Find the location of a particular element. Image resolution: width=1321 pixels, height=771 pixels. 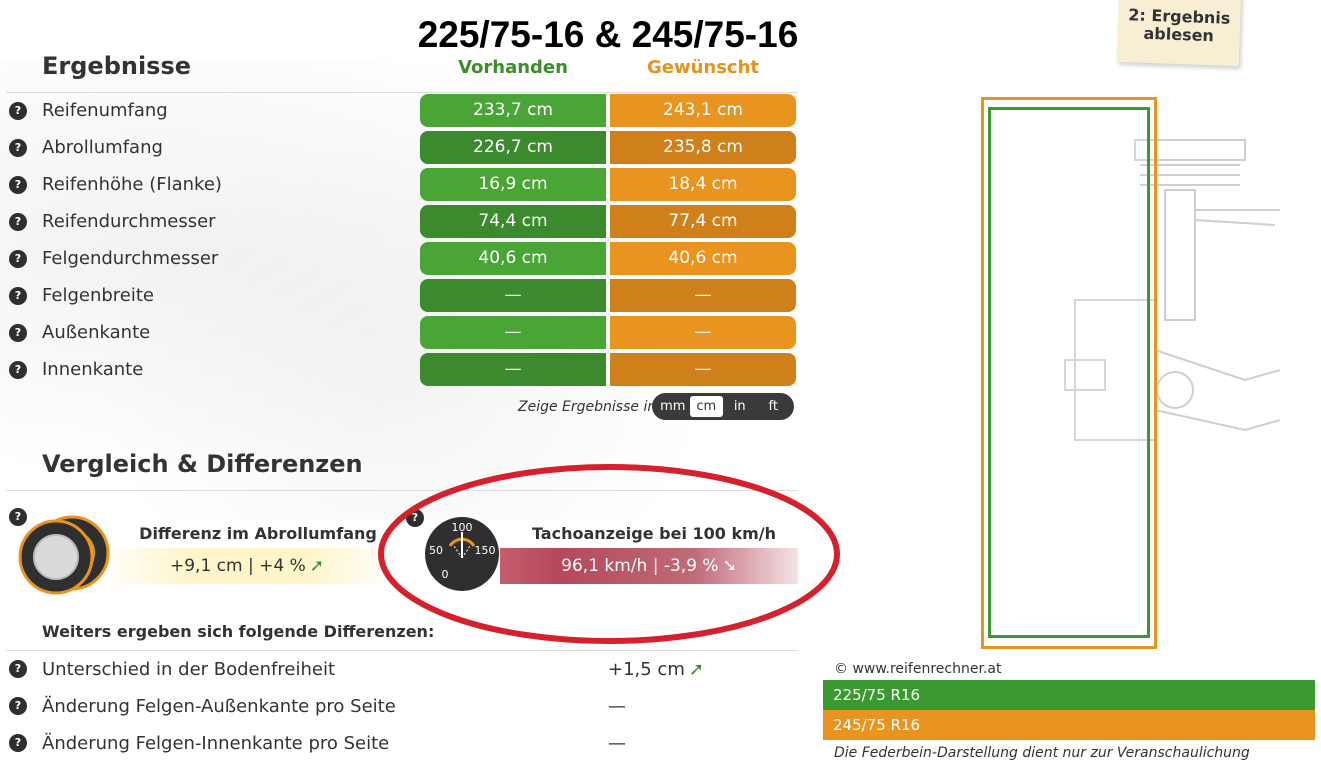

table-row: ? Abrollumfang 226,7 cm 235,8 cm is located at coordinates (400, 149).